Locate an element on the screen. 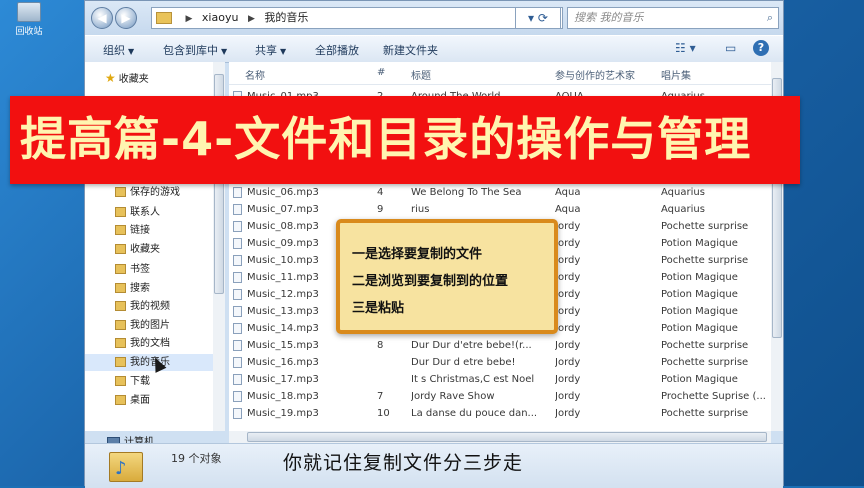 The image size is (864, 488). forward-button: ▶ is located at coordinates (126, 18).